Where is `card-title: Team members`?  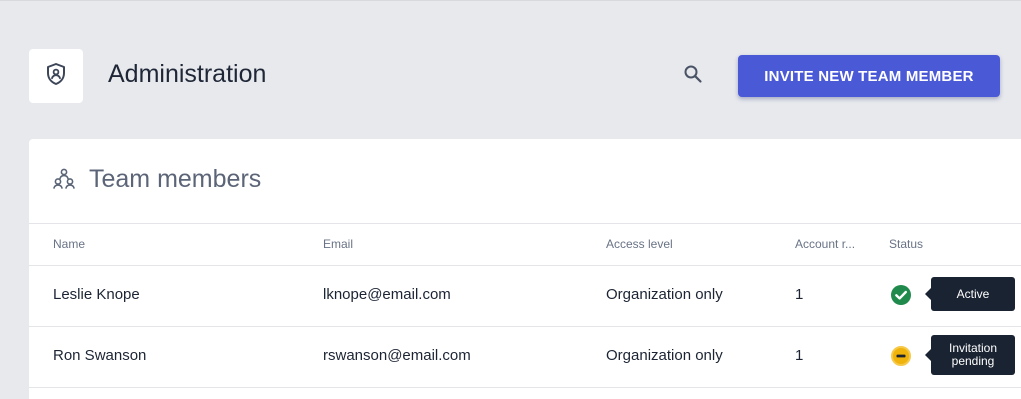
card-title: Team members is located at coordinates (175, 179).